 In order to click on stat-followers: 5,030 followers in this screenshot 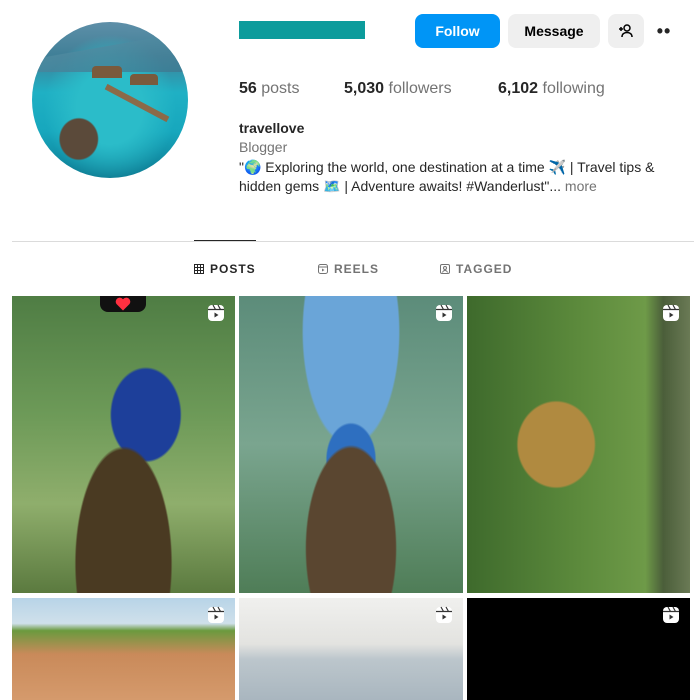, I will do `click(398, 89)`.